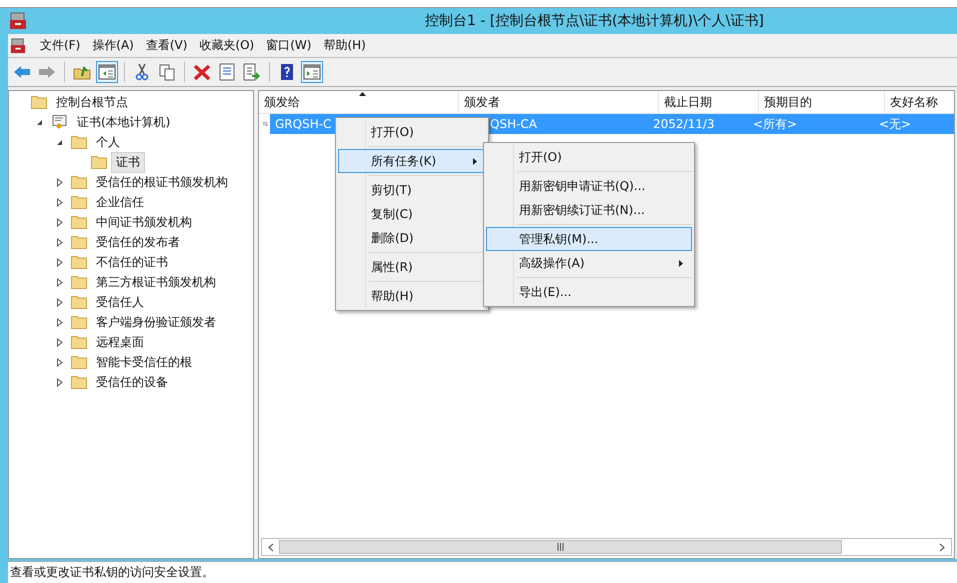  I want to click on tree-item: 控制台根节点, so click(92, 102).